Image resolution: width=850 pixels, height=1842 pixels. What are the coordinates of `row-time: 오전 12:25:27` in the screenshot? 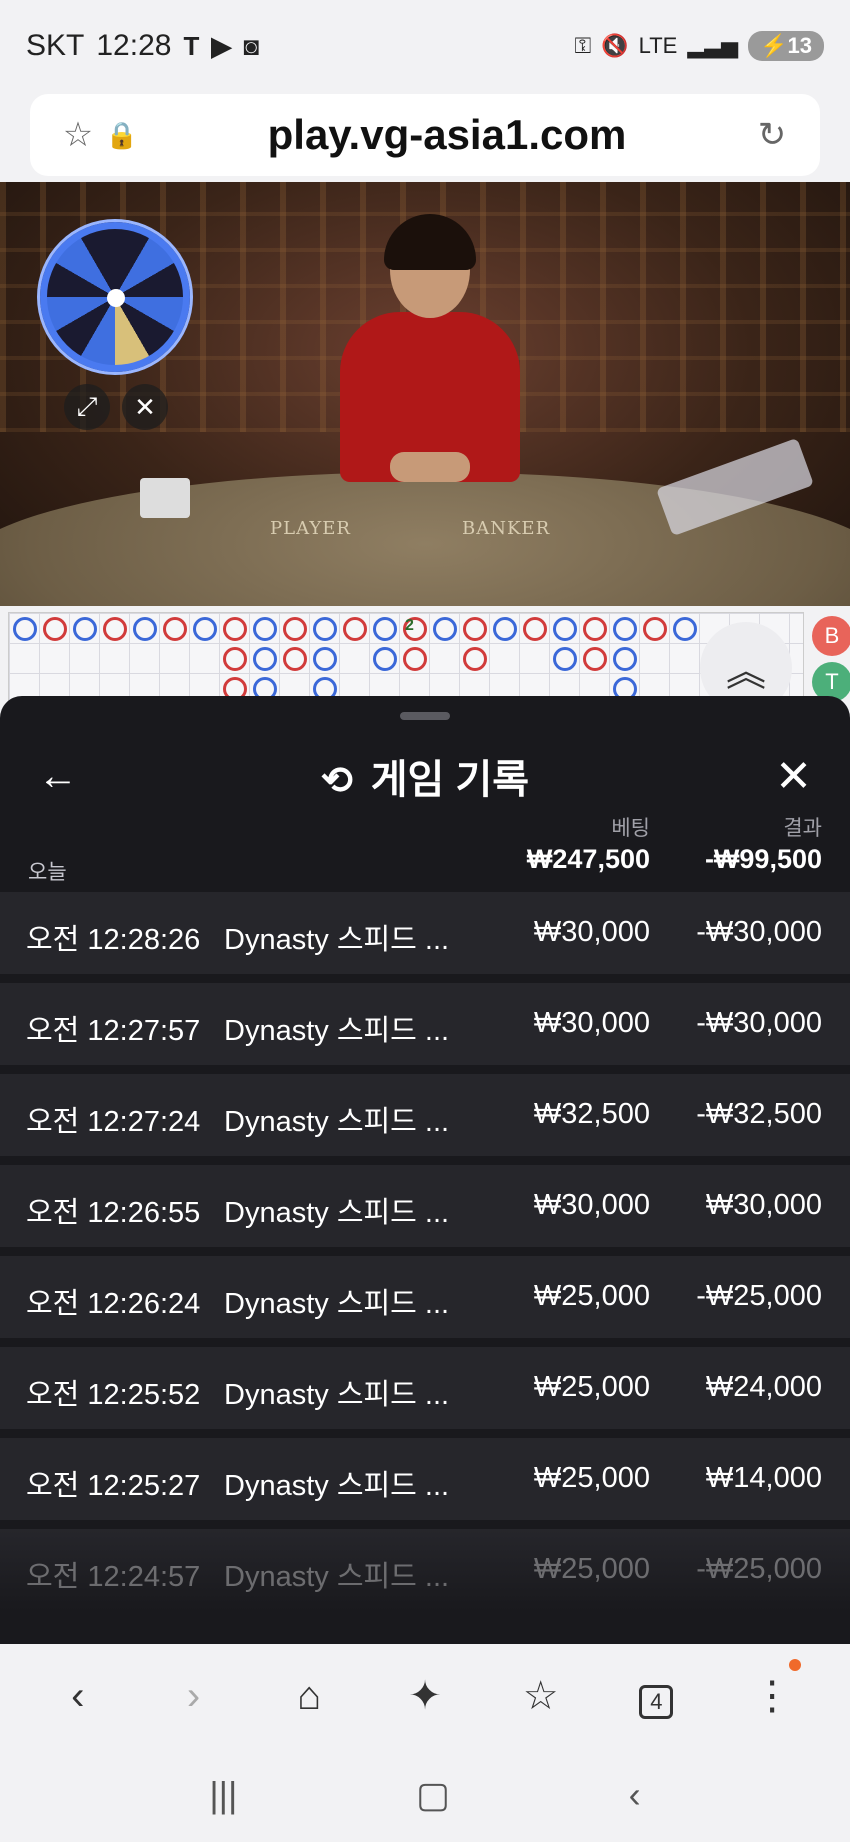 It's located at (113, 1486).